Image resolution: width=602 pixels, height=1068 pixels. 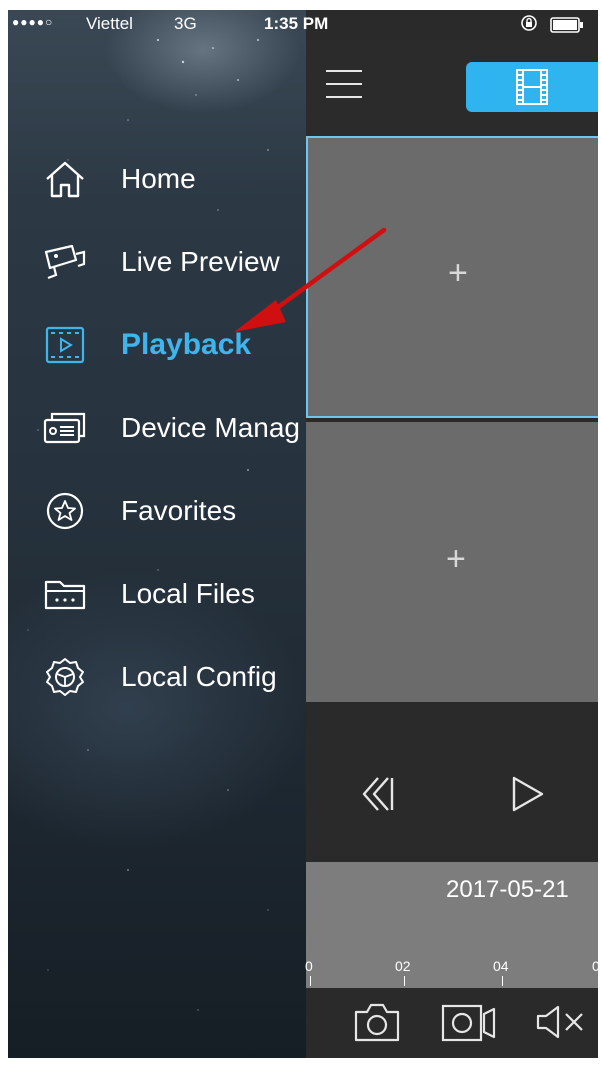 What do you see at coordinates (200, 261) in the screenshot?
I see `menu-item-label: Live Preview` at bounding box center [200, 261].